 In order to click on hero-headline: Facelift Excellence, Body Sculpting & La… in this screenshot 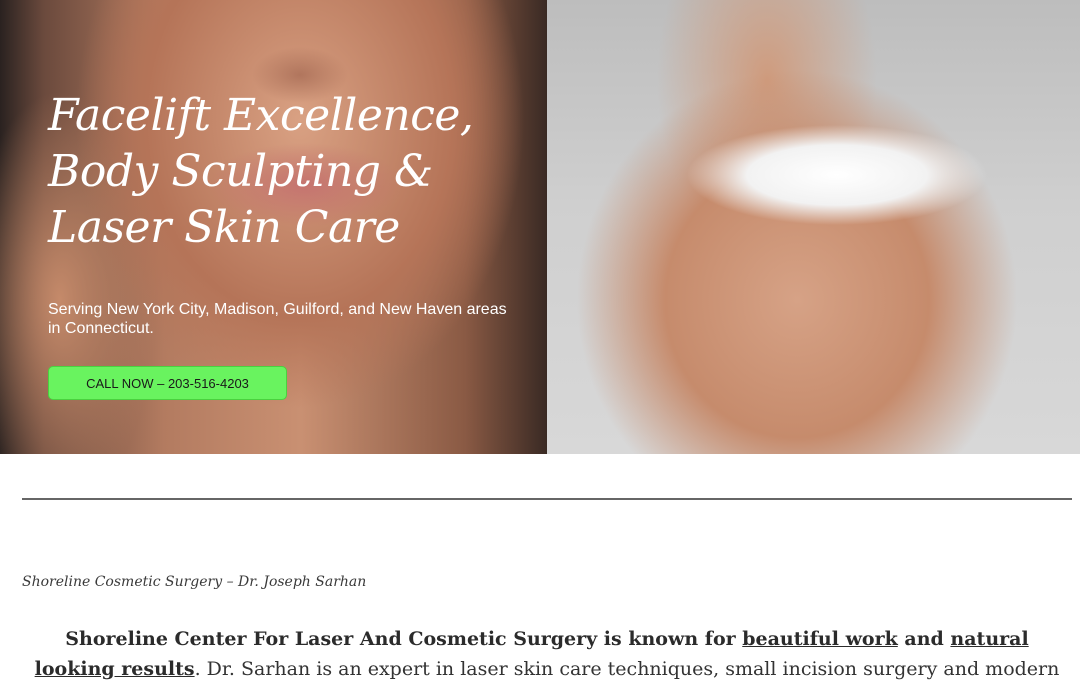, I will do `click(288, 172)`.